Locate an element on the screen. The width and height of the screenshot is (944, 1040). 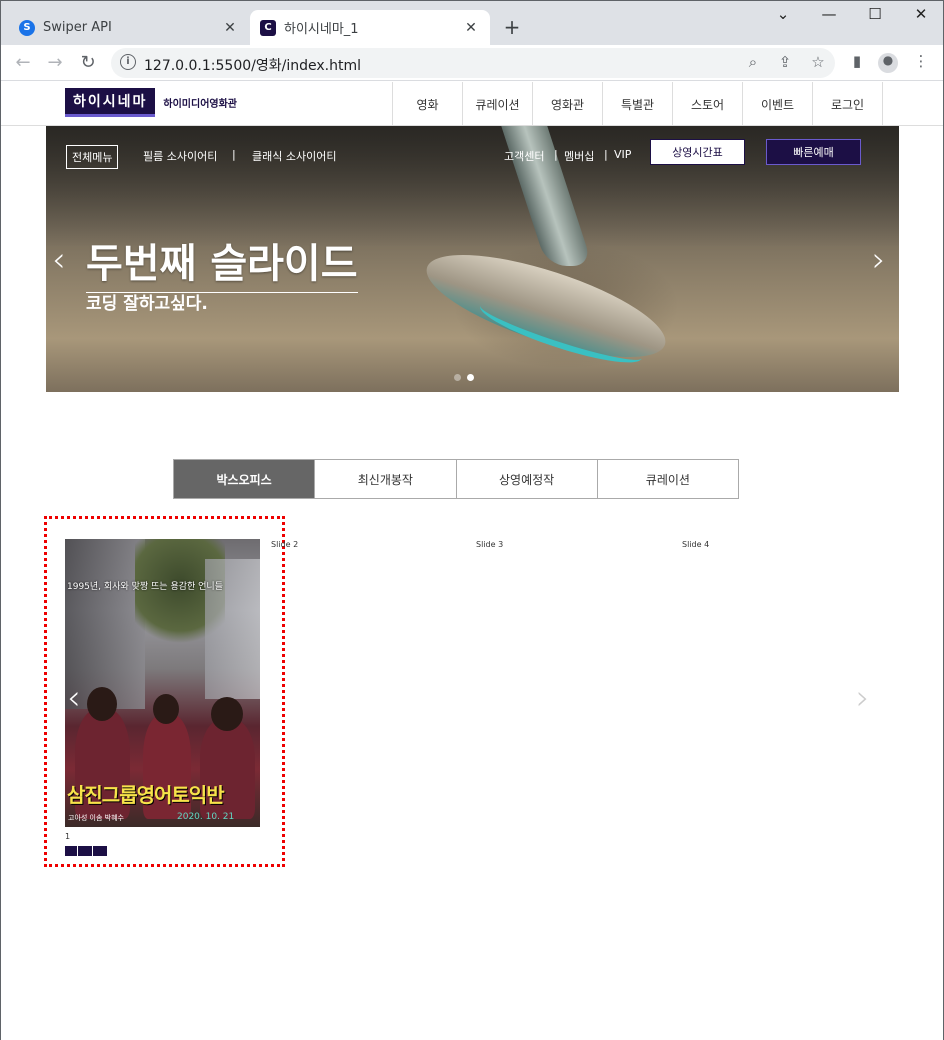
poster-release-date: 2020. 10. 21 is located at coordinates (206, 817).